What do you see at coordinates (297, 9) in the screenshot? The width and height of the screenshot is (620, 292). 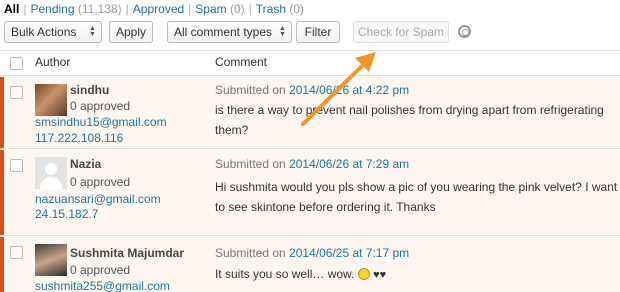 I see `filter-trash-count: (0)` at bounding box center [297, 9].